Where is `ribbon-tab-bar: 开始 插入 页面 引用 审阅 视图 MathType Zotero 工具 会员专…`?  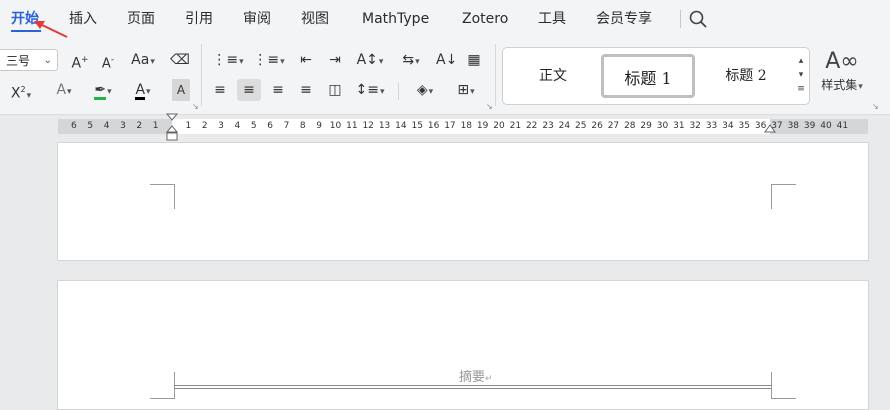
ribbon-tab-bar: 开始 插入 页面 引用 审阅 视图 MathType Zotero 工具 会员专… is located at coordinates (445, 19).